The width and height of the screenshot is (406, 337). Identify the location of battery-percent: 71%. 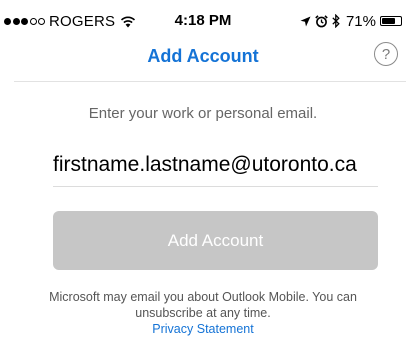
(360, 21).